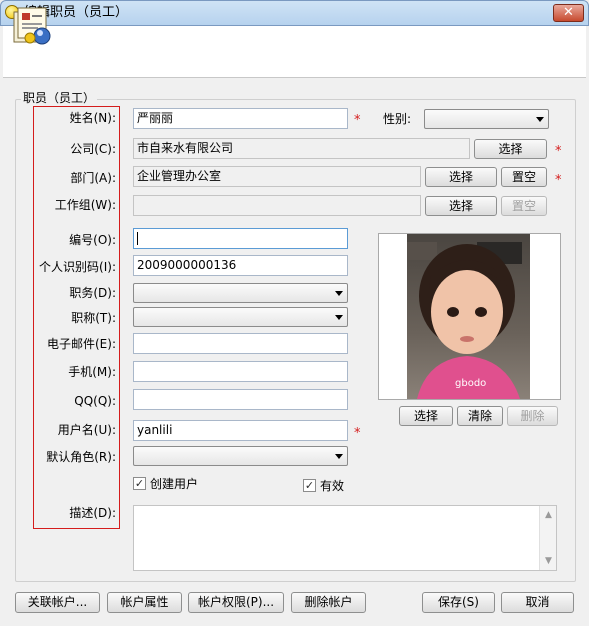 The width and height of the screenshot is (589, 626). Describe the element at coordinates (396, 119) in the screenshot. I see `gender-label: 性别:` at that location.